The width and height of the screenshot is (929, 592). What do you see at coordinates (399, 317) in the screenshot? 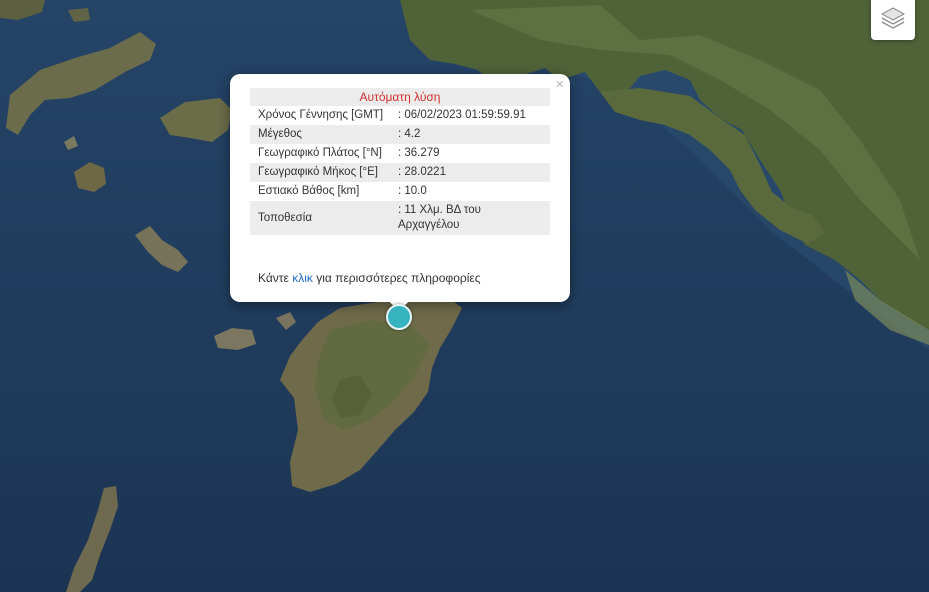
I see `earthquake-marker` at bounding box center [399, 317].